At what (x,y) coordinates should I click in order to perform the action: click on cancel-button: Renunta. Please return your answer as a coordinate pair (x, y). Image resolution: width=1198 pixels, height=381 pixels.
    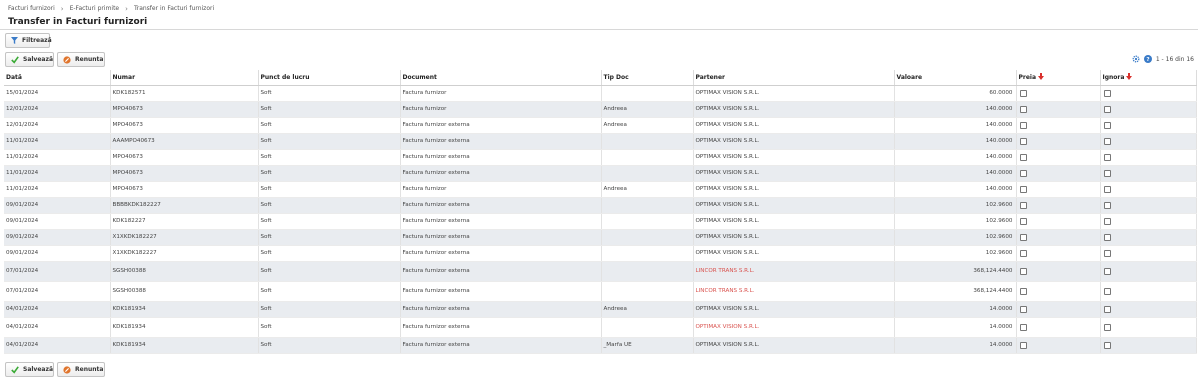
    Looking at the image, I should click on (81, 59).